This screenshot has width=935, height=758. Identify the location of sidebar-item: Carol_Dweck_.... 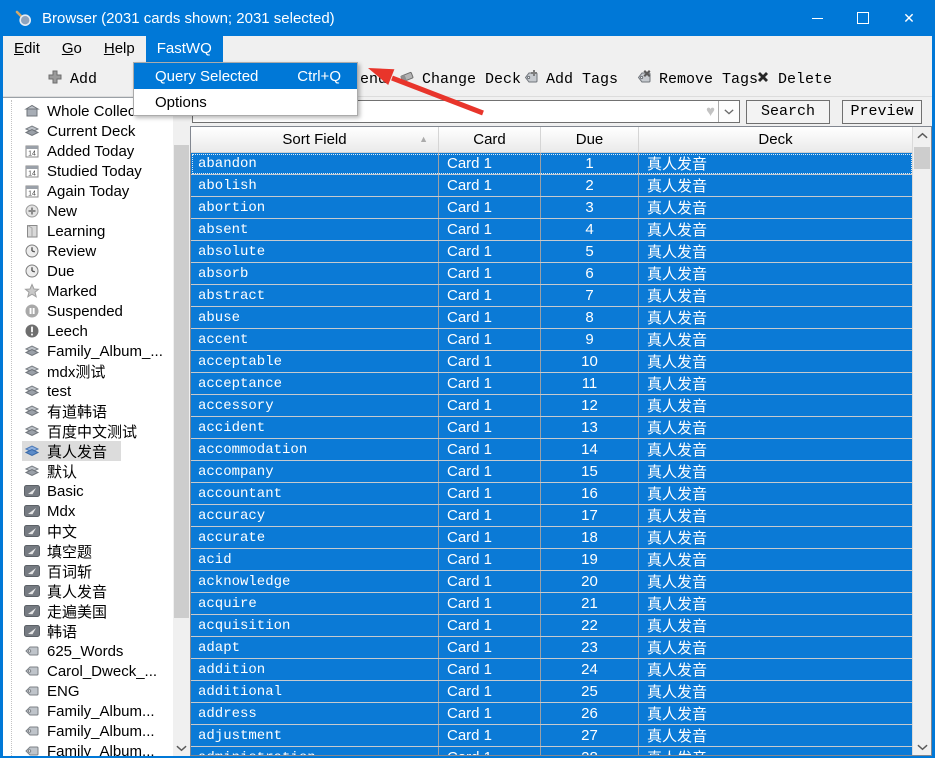
(96, 671).